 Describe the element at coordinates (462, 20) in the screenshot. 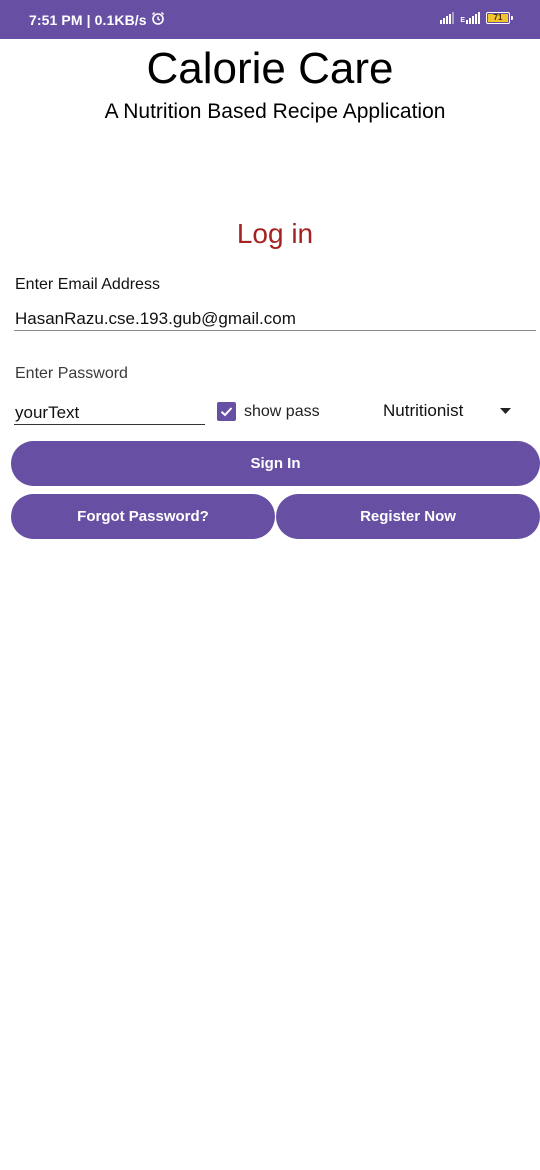

I see `network-label: E` at that location.